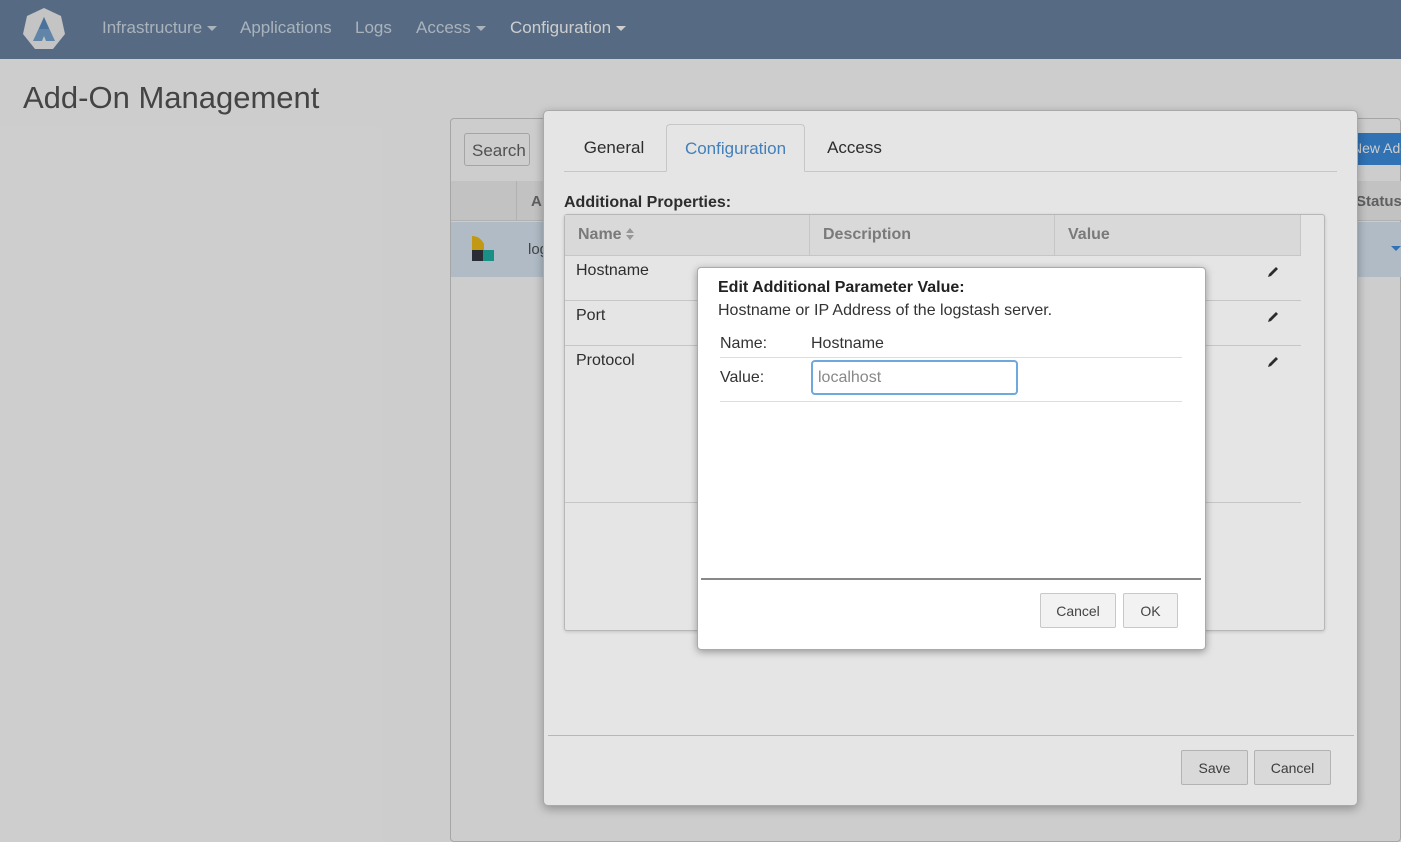 Image resolution: width=1401 pixels, height=842 pixels. What do you see at coordinates (1078, 610) in the screenshot?
I see `dialog-cancel-button: Cancel` at bounding box center [1078, 610].